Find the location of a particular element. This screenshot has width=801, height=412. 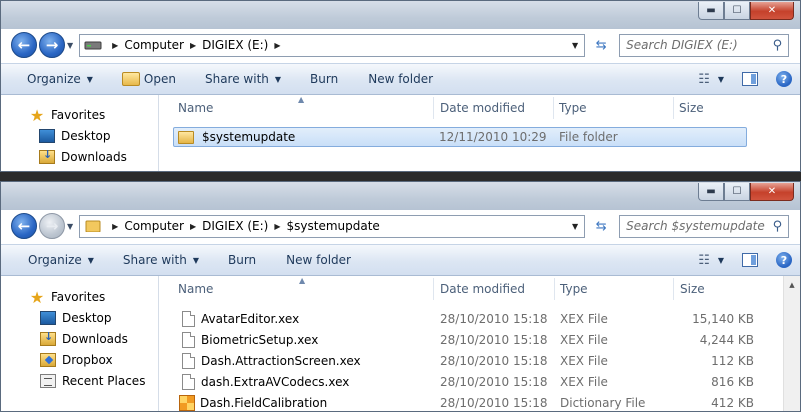

nav-label: Desktop is located at coordinates (86, 136).